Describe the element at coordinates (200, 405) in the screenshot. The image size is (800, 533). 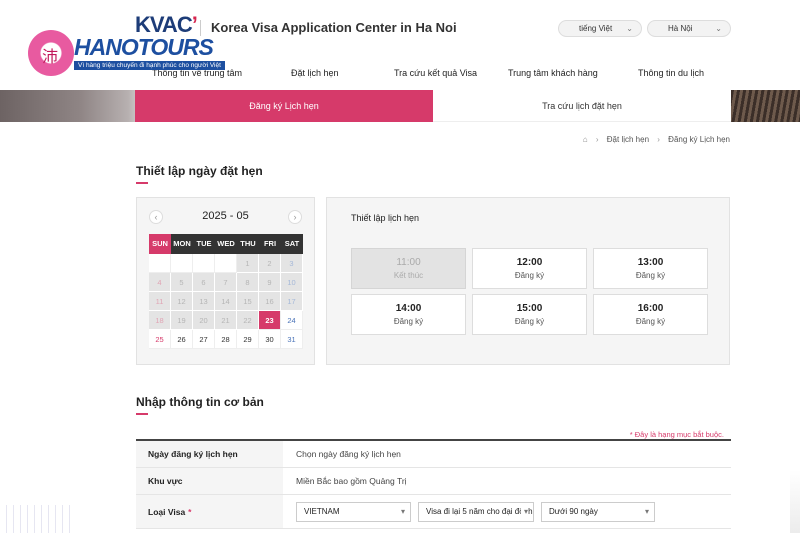
I see `section-title-basic-info: Nhập thông tin cơ bản` at that location.